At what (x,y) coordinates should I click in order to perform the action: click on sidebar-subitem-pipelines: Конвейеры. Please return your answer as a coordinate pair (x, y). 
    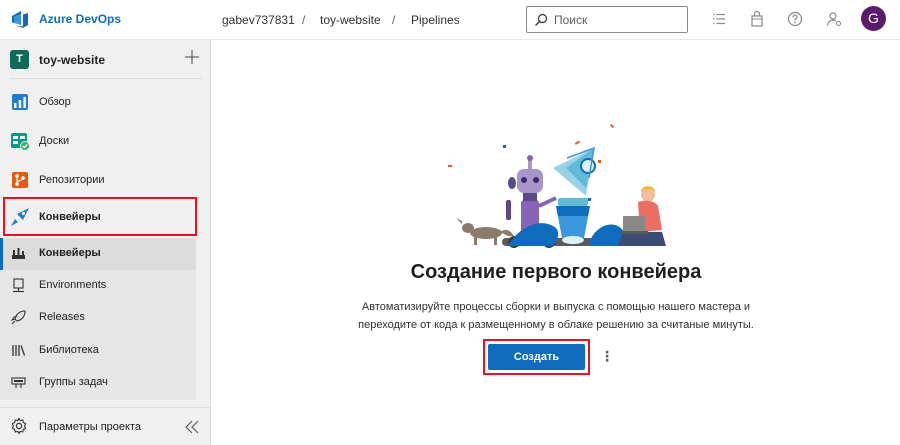
    Looking at the image, I should click on (98, 254).